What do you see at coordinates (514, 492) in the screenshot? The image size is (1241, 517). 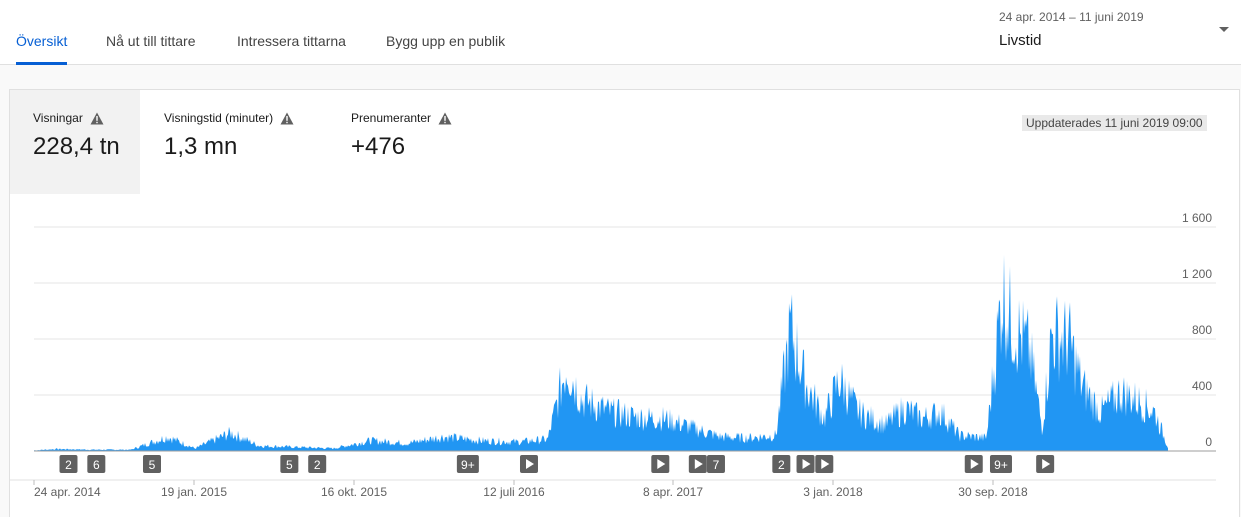 I see `x-tick-label: 12 juli 2016` at bounding box center [514, 492].